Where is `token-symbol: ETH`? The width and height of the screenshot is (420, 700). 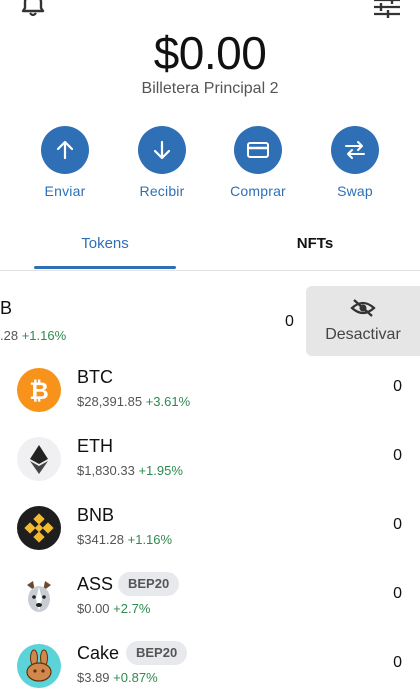
token-symbol: ETH is located at coordinates (95, 446).